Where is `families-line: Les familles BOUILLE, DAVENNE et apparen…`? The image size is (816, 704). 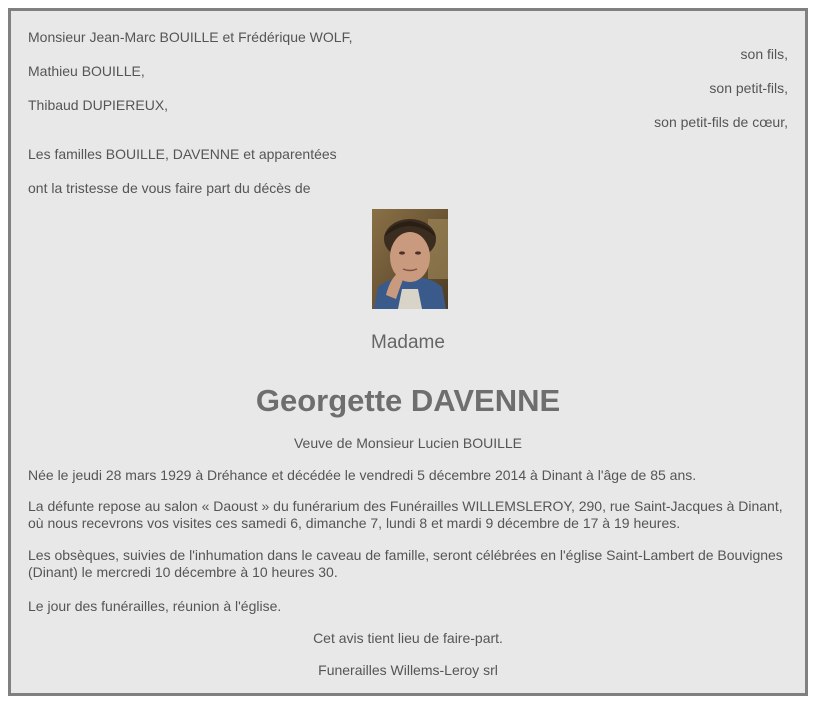
families-line: Les familles BOUILLE, DAVENNE et apparen… is located at coordinates (182, 154).